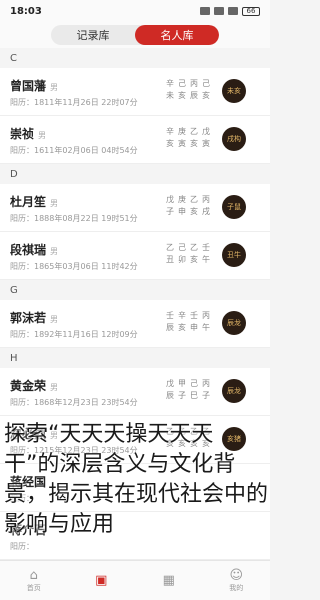 The width and height of the screenshot is (320, 600). I want to click on segment-control: 记录库 名人库, so click(135, 35).